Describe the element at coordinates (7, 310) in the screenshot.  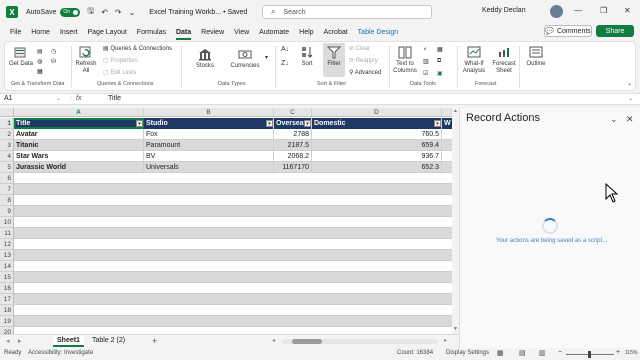
I see `row-header: 18` at that location.